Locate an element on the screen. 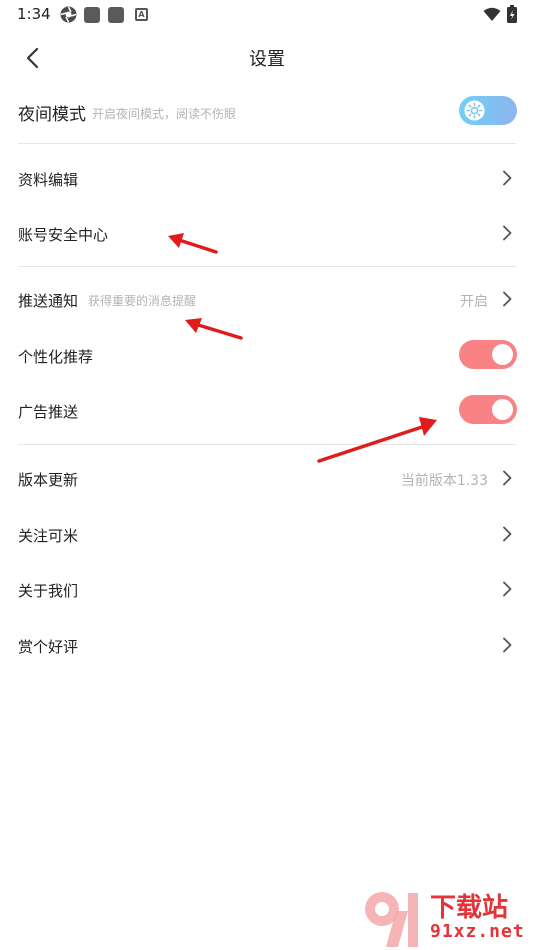  about-us-row: 关于我们 is located at coordinates (267, 589).